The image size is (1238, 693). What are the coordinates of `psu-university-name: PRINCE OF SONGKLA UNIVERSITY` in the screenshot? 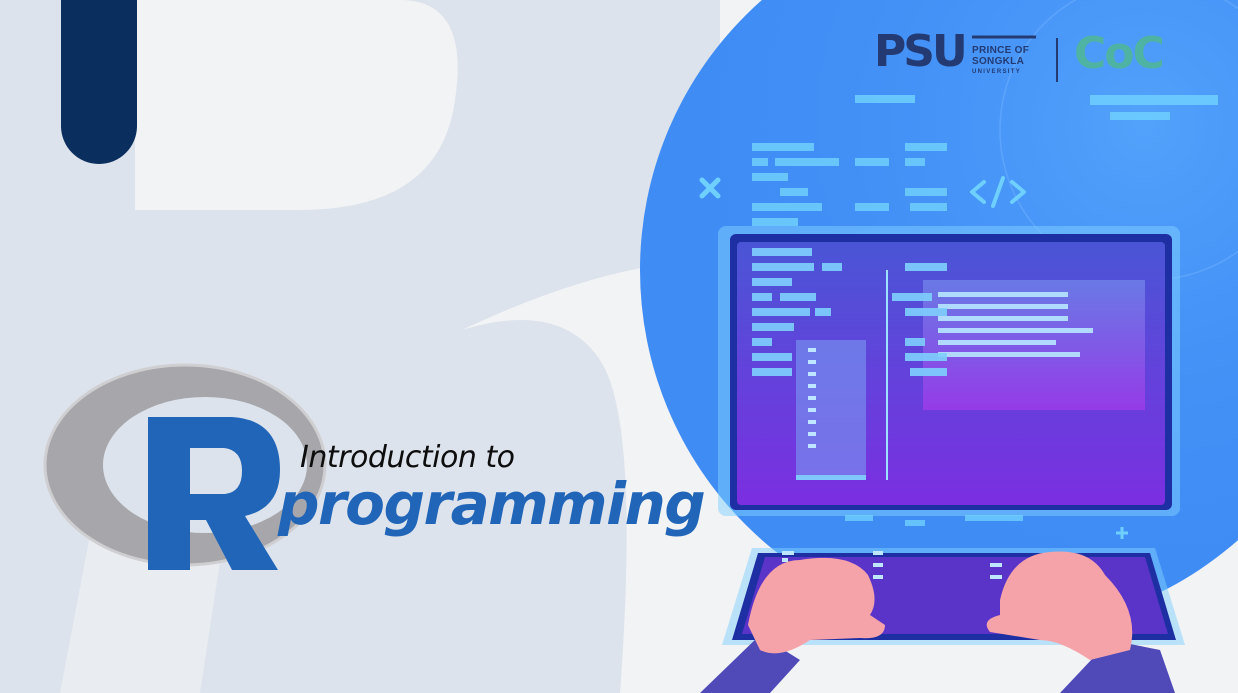 It's located at (1000, 61).